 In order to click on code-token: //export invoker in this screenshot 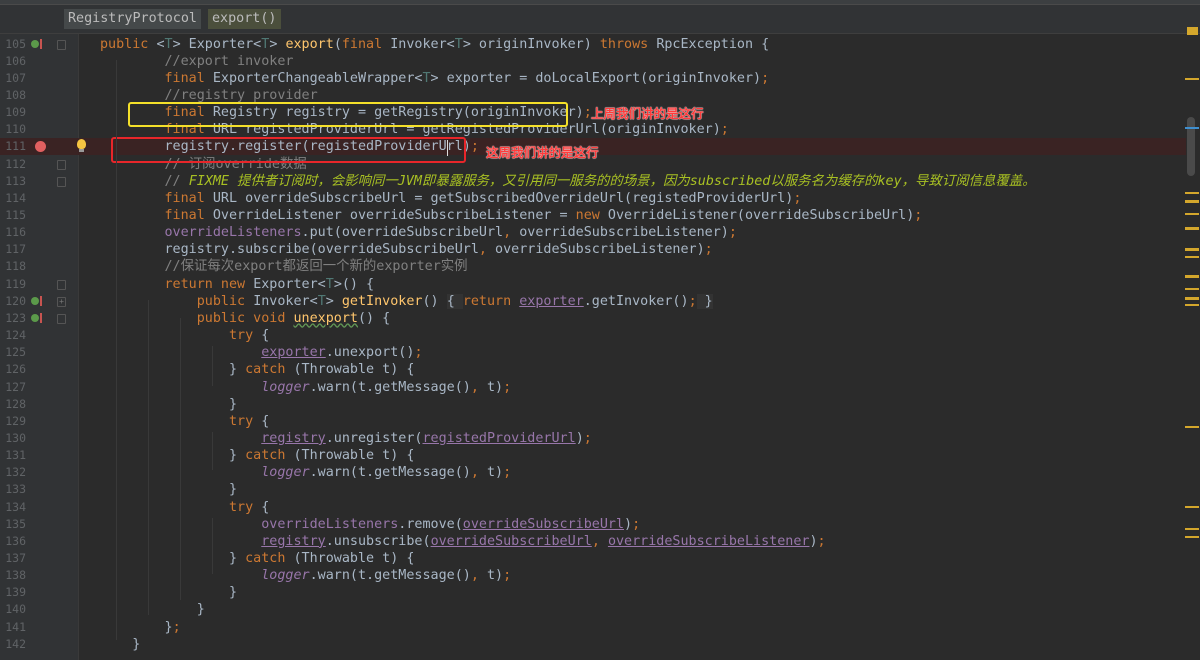, I will do `click(197, 61)`.